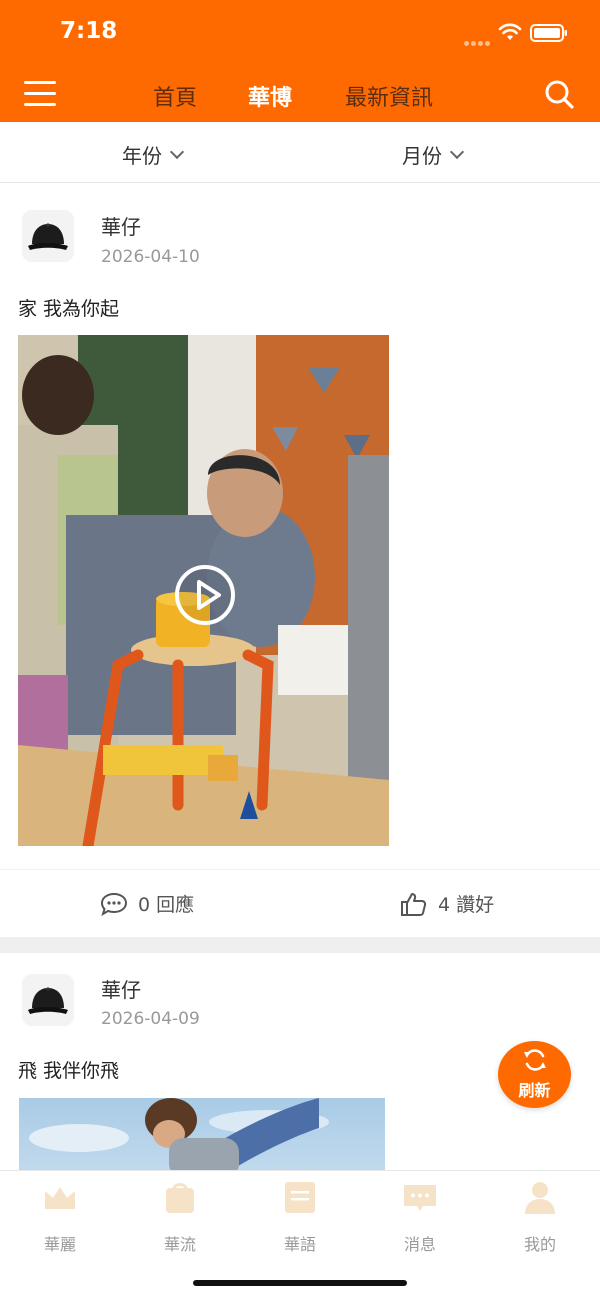  Describe the element at coordinates (175, 96) in the screenshot. I see `tab-home: 首頁` at that location.